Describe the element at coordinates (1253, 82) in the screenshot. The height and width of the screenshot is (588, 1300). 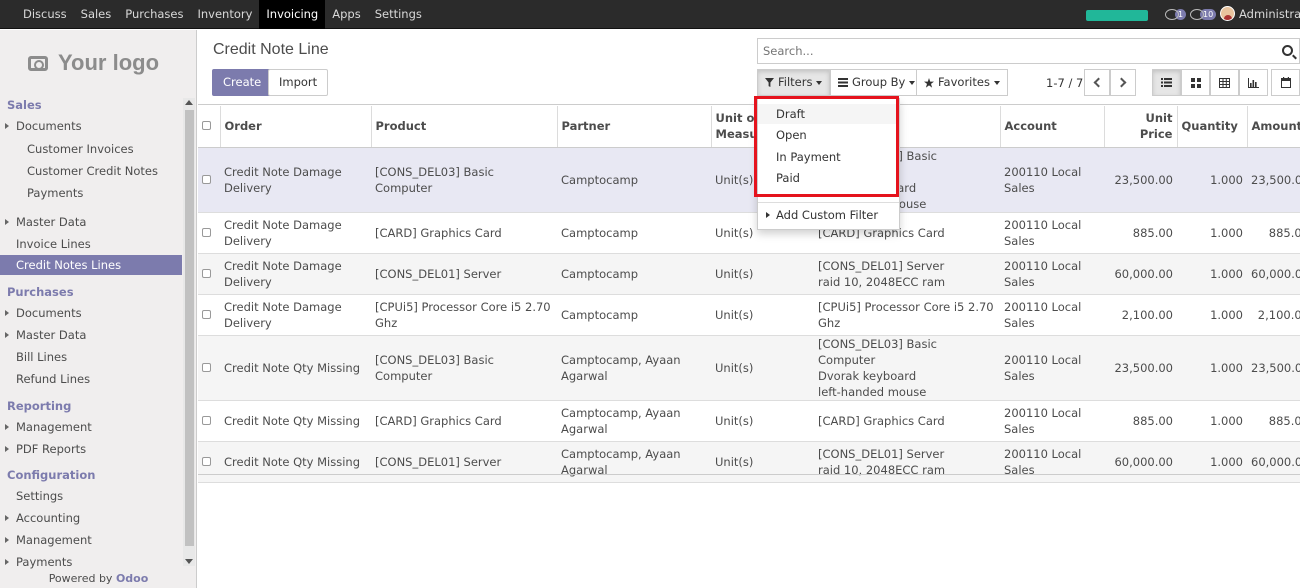
I see `graph-view-button` at that location.